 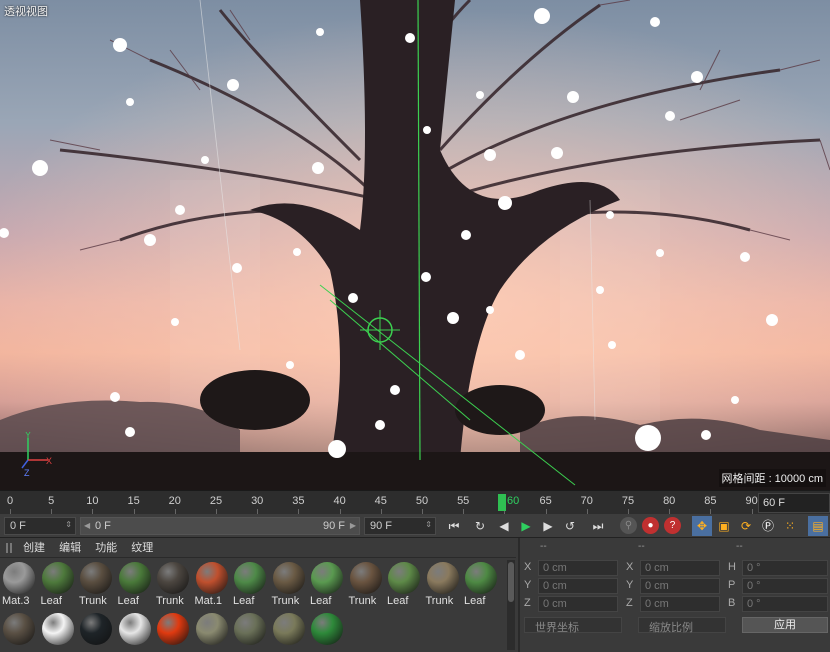 I want to click on material-scrollbar, so click(x=511, y=605).